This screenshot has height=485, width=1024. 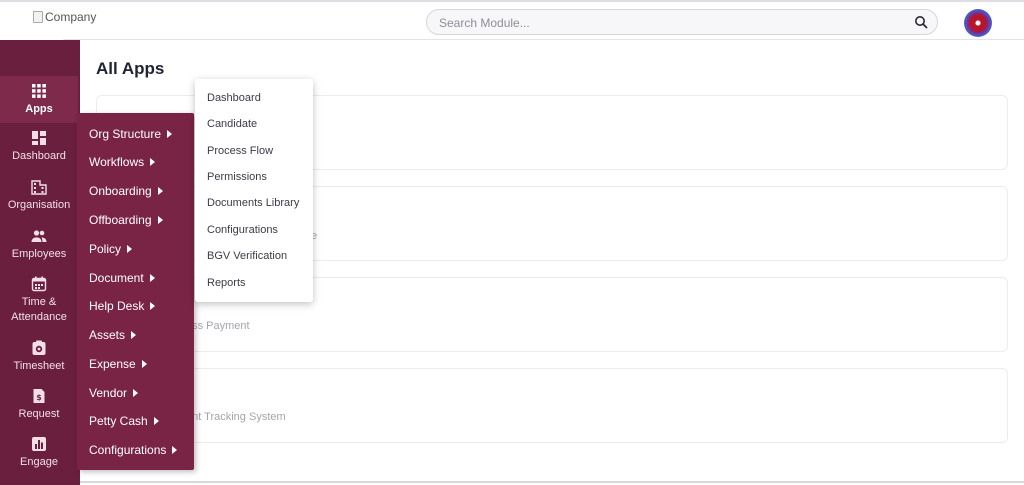 I want to click on sidebar-item-employees: Employees, so click(x=39, y=250).